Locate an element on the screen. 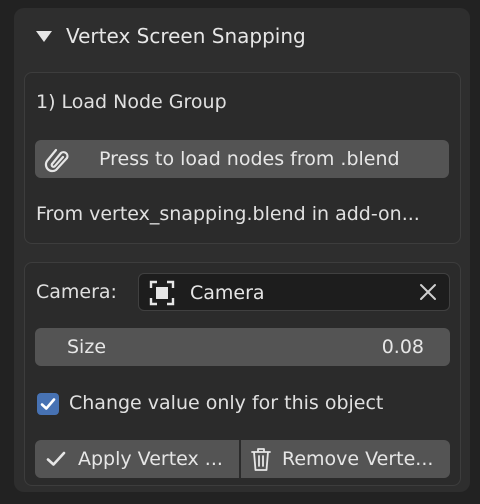  panel-title: Vertex Screen Snapping is located at coordinates (186, 36).